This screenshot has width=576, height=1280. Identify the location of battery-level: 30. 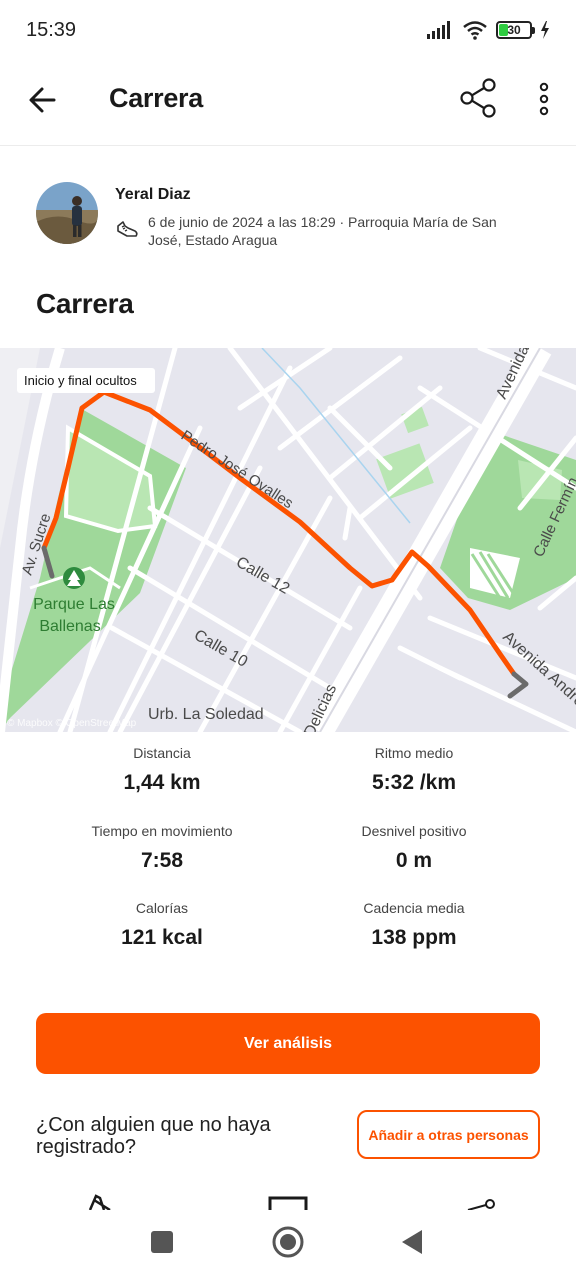
(514, 30).